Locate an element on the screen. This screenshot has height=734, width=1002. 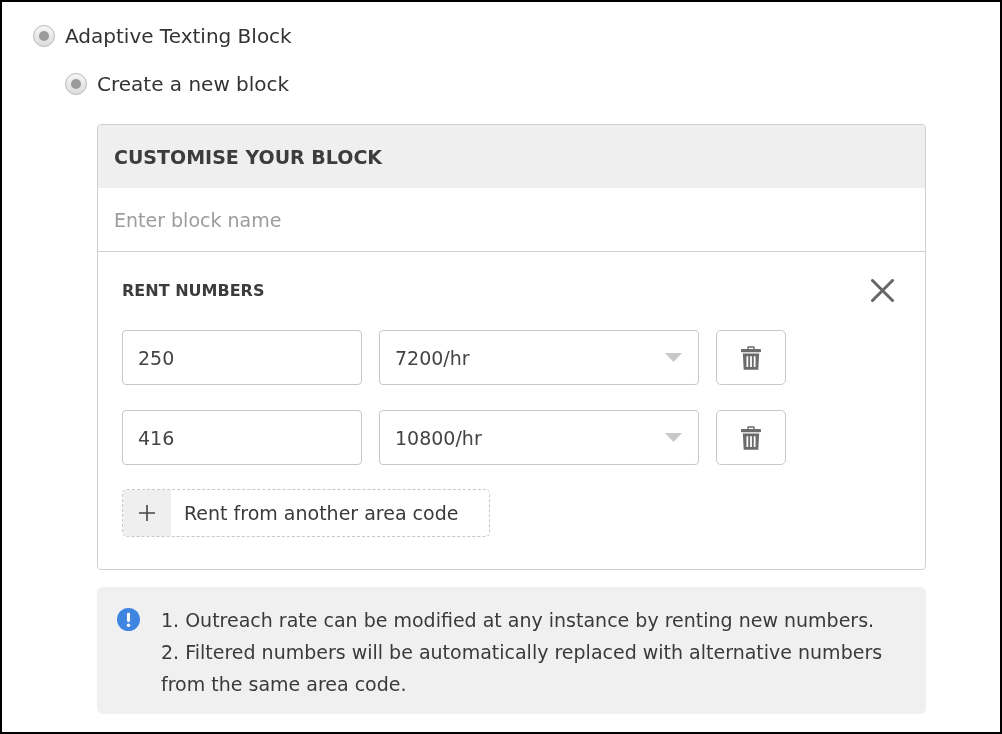
area-code-field: 416 is located at coordinates (242, 437).